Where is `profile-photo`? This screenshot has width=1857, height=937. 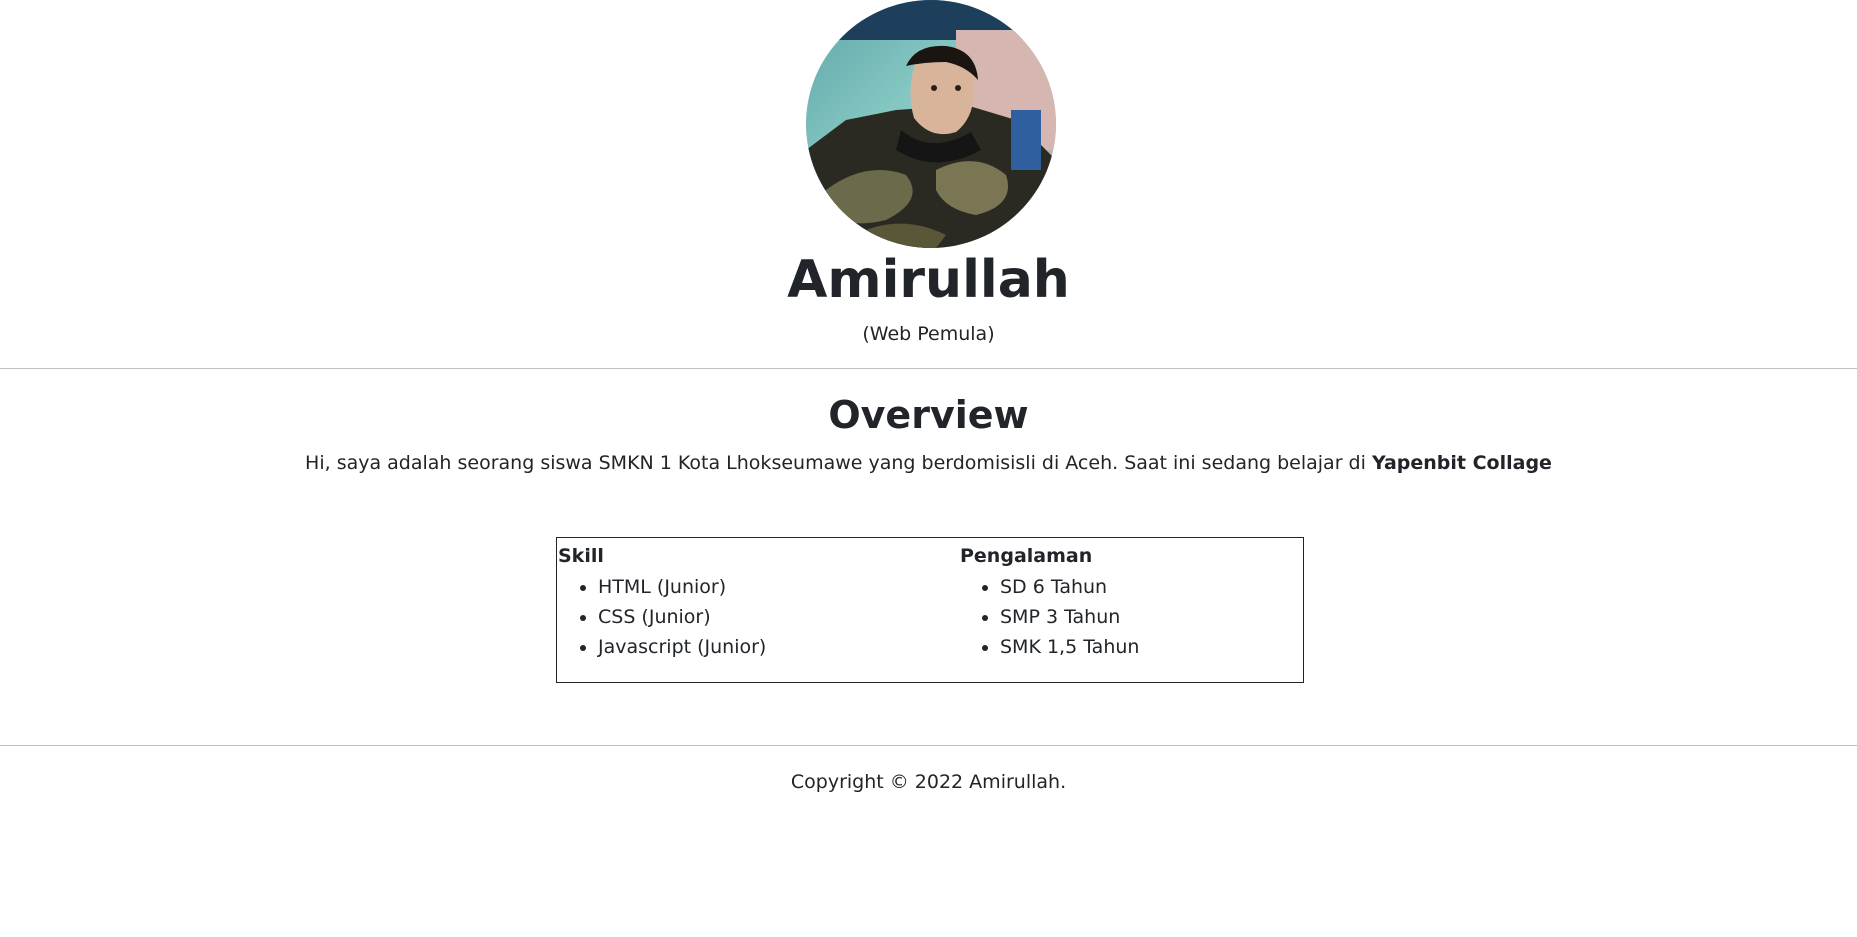 profile-photo is located at coordinates (931, 124).